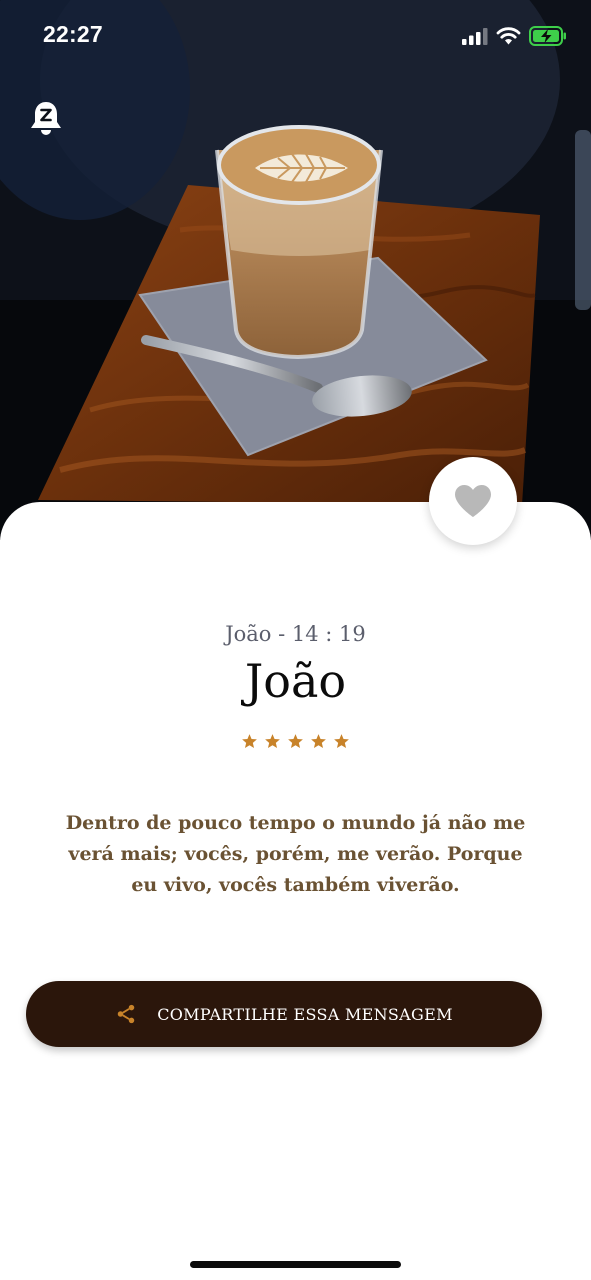  Describe the element at coordinates (475, 36) in the screenshot. I see `cellular-signal-icon` at that location.